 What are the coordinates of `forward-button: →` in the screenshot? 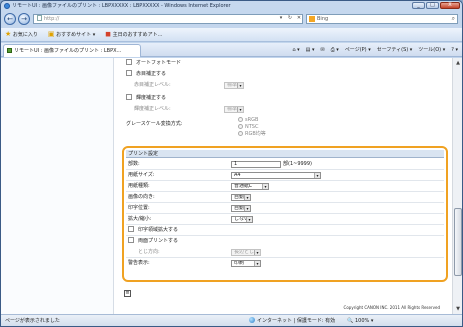 It's located at (24, 19).